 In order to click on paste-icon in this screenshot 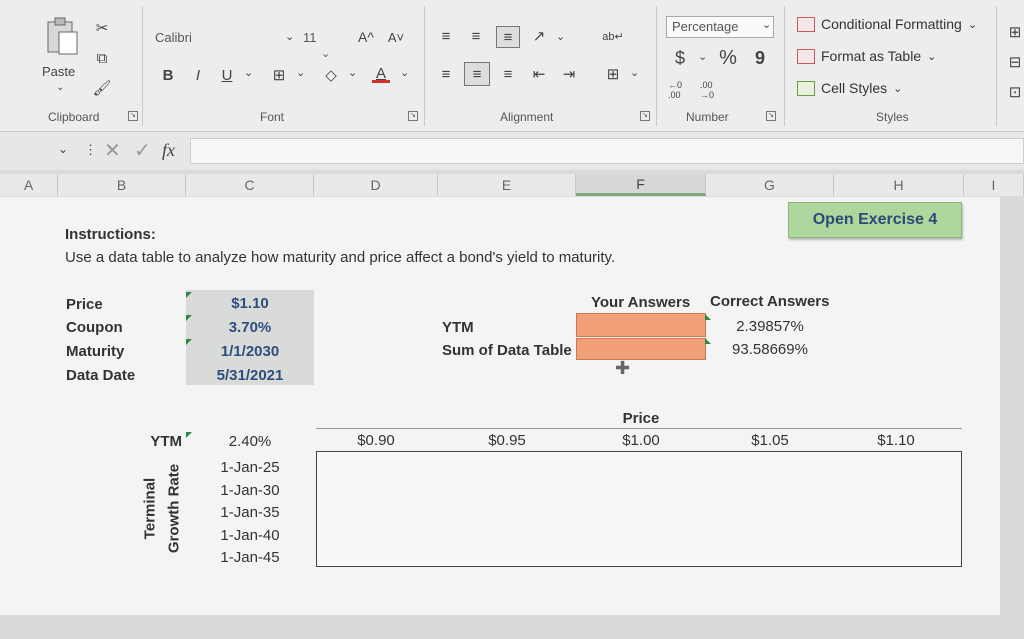, I will do `click(62, 36)`.